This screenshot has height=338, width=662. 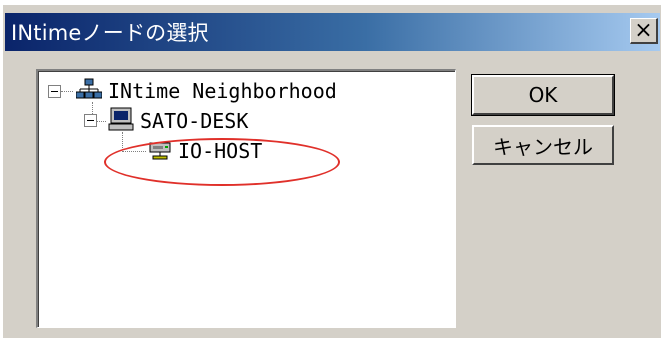 I want to click on network-icon, so click(x=89, y=91).